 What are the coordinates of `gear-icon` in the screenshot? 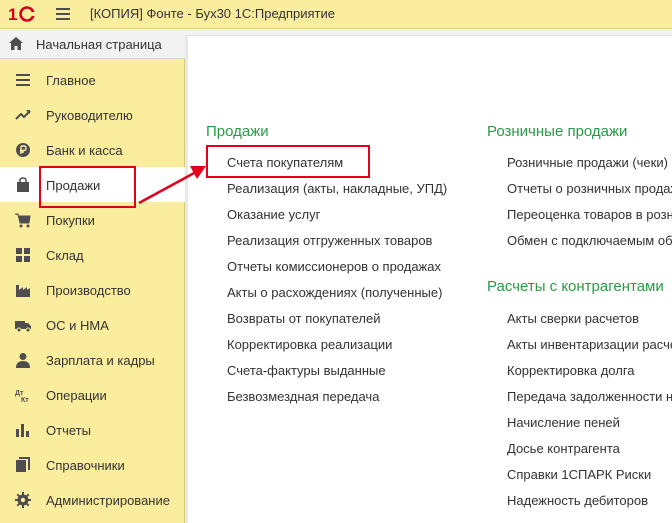 It's located at (23, 500).